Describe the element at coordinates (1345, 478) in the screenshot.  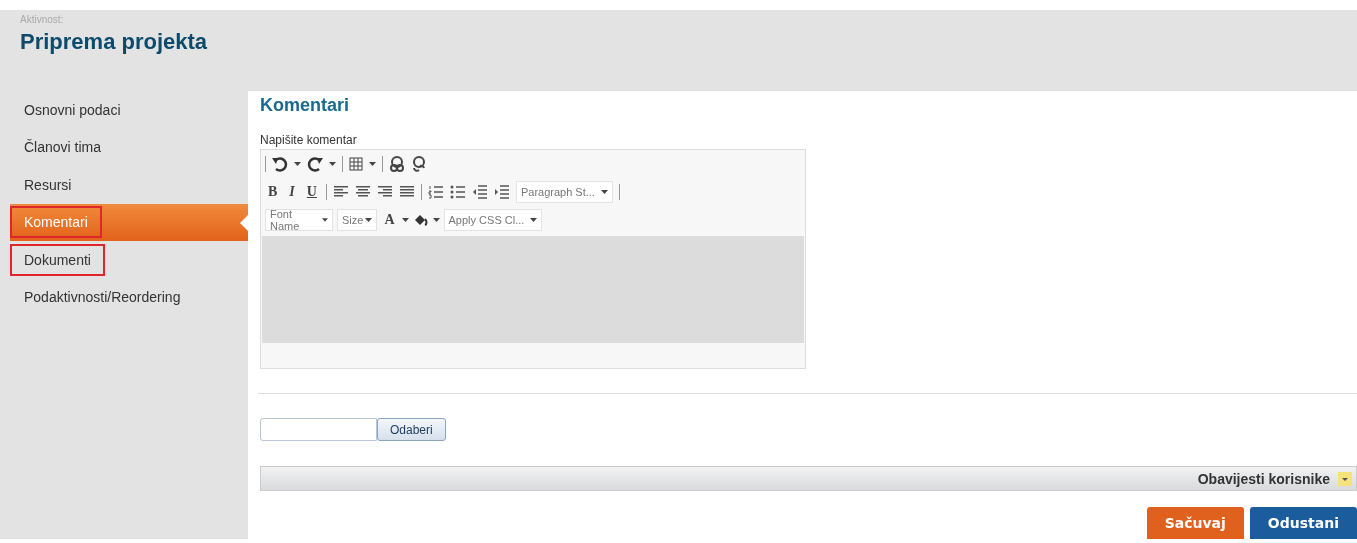
I see `dropdown-icon` at that location.